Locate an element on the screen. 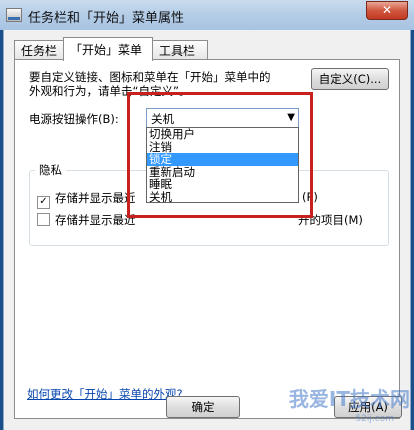 The width and height of the screenshot is (414, 430). privacy-option-programs-tail: (P) is located at coordinates (310, 197).